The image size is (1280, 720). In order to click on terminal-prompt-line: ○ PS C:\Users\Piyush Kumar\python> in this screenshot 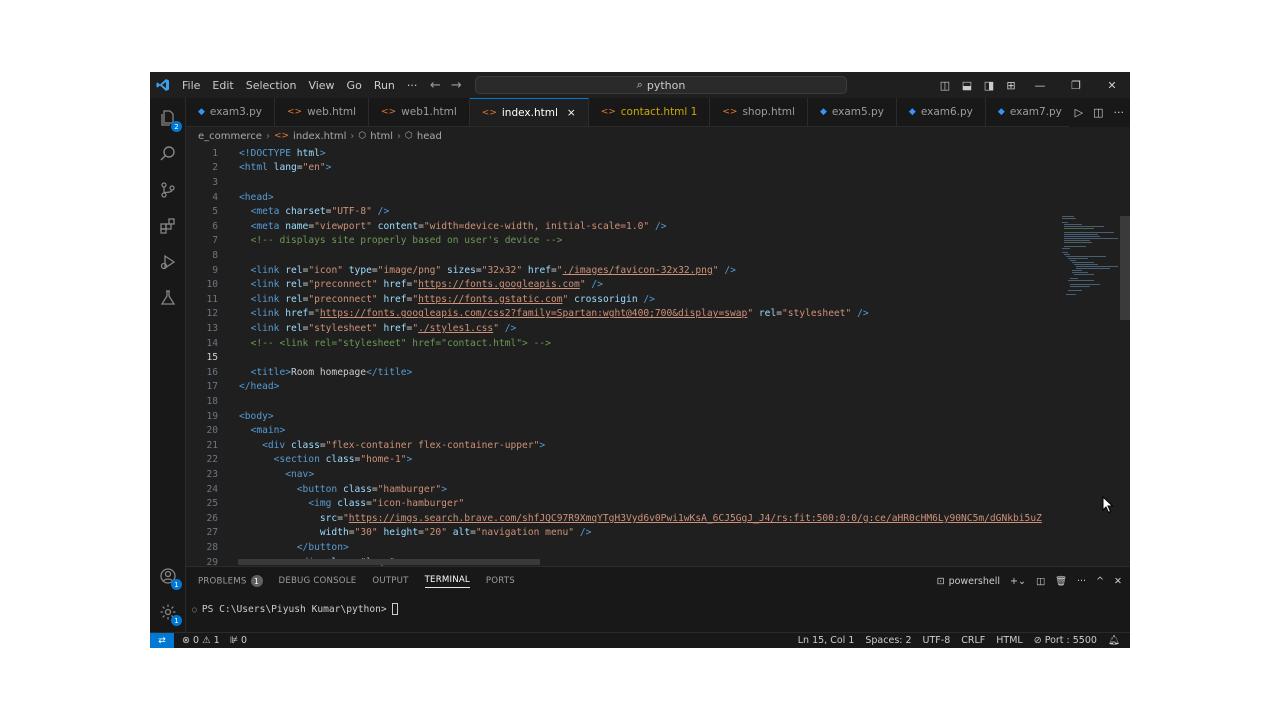, I will do `click(295, 609)`.